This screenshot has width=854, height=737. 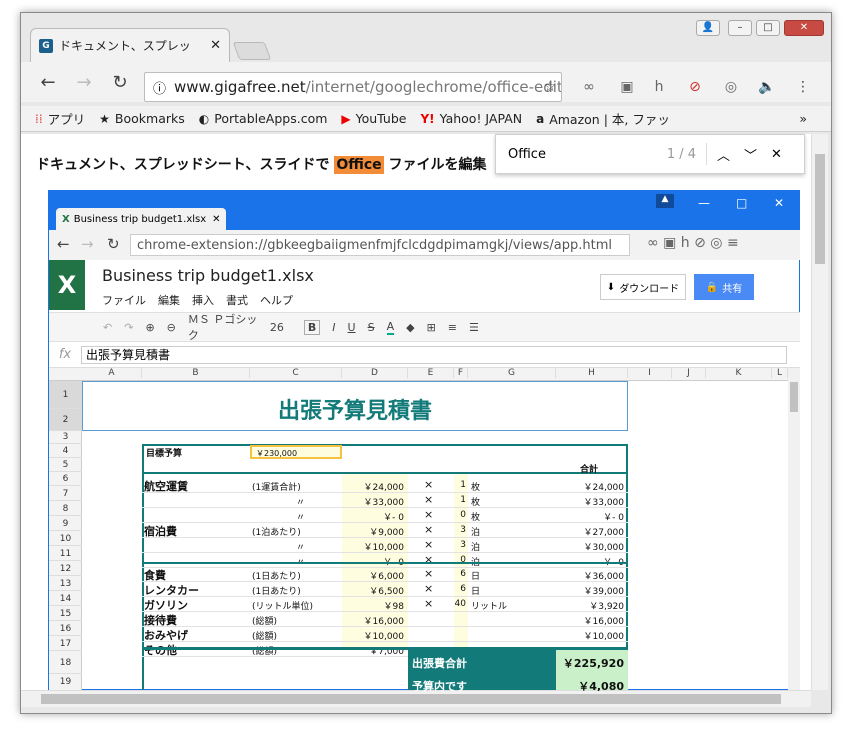 I want to click on bookmark-apps: ⁞⁞ アプリ, so click(x=60, y=118).